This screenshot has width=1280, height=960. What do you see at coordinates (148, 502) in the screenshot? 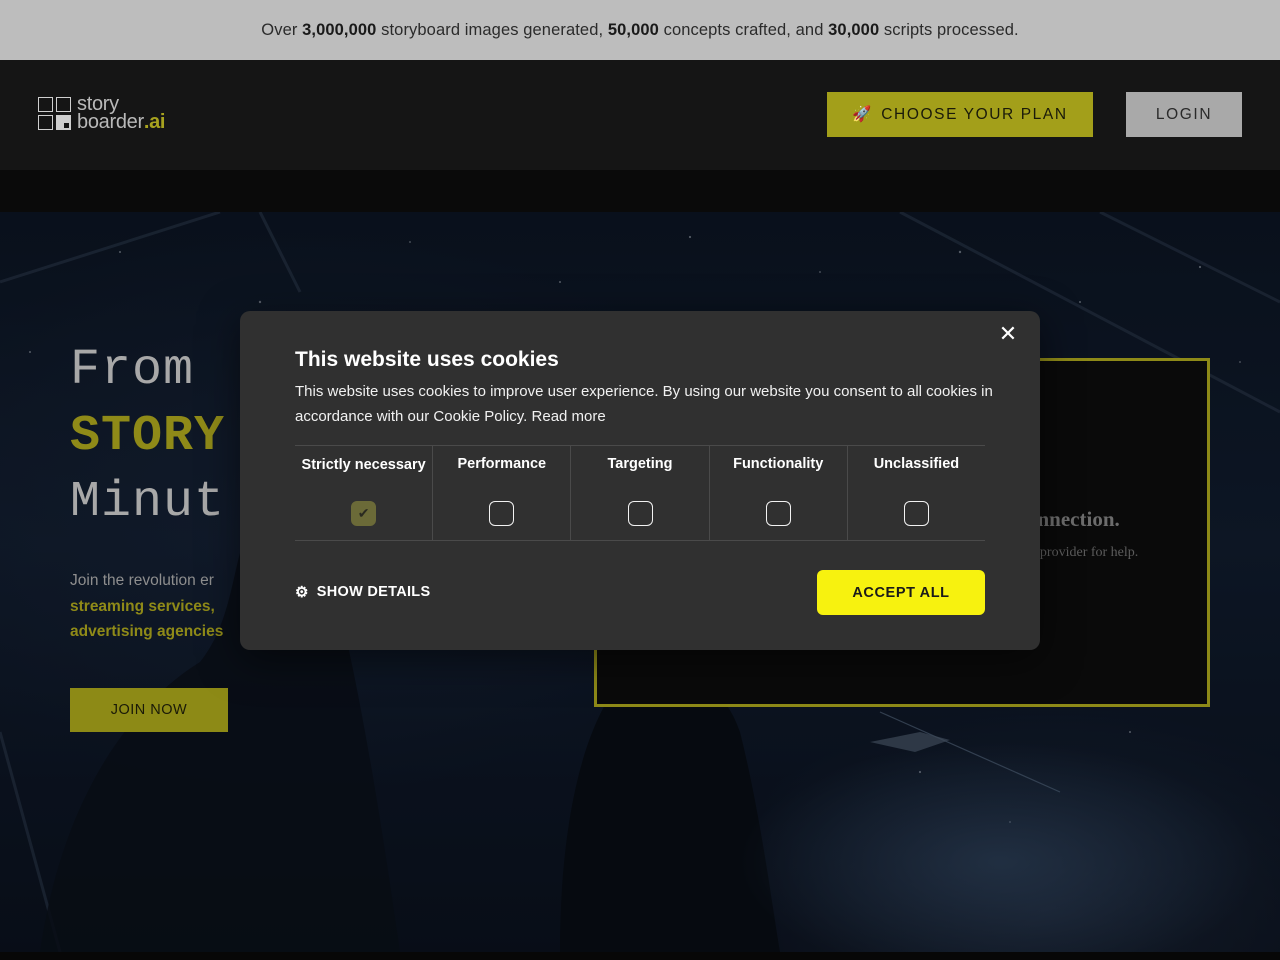
I see `hero-heading-line3: Minut` at bounding box center [148, 502].